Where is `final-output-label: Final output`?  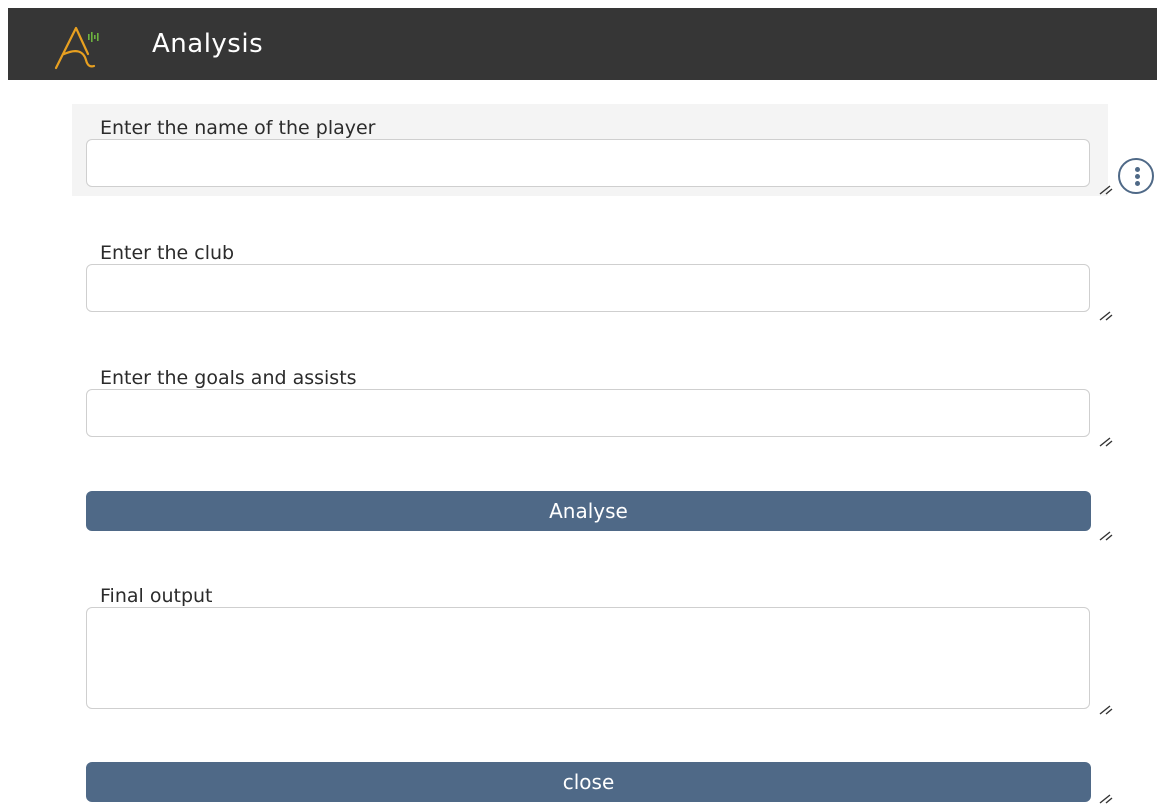
final-output-label: Final output is located at coordinates (156, 596).